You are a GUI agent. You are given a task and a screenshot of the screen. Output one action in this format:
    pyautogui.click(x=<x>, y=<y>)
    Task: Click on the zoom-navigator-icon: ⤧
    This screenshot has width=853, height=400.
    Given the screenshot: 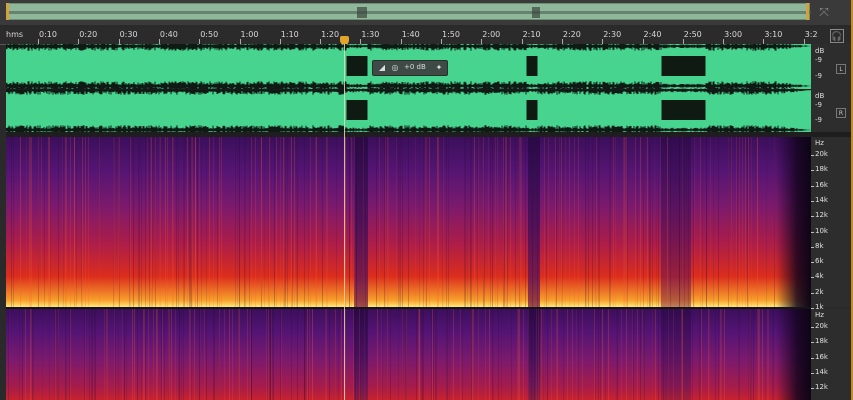 What is the action you would take?
    pyautogui.click(x=824, y=12)
    